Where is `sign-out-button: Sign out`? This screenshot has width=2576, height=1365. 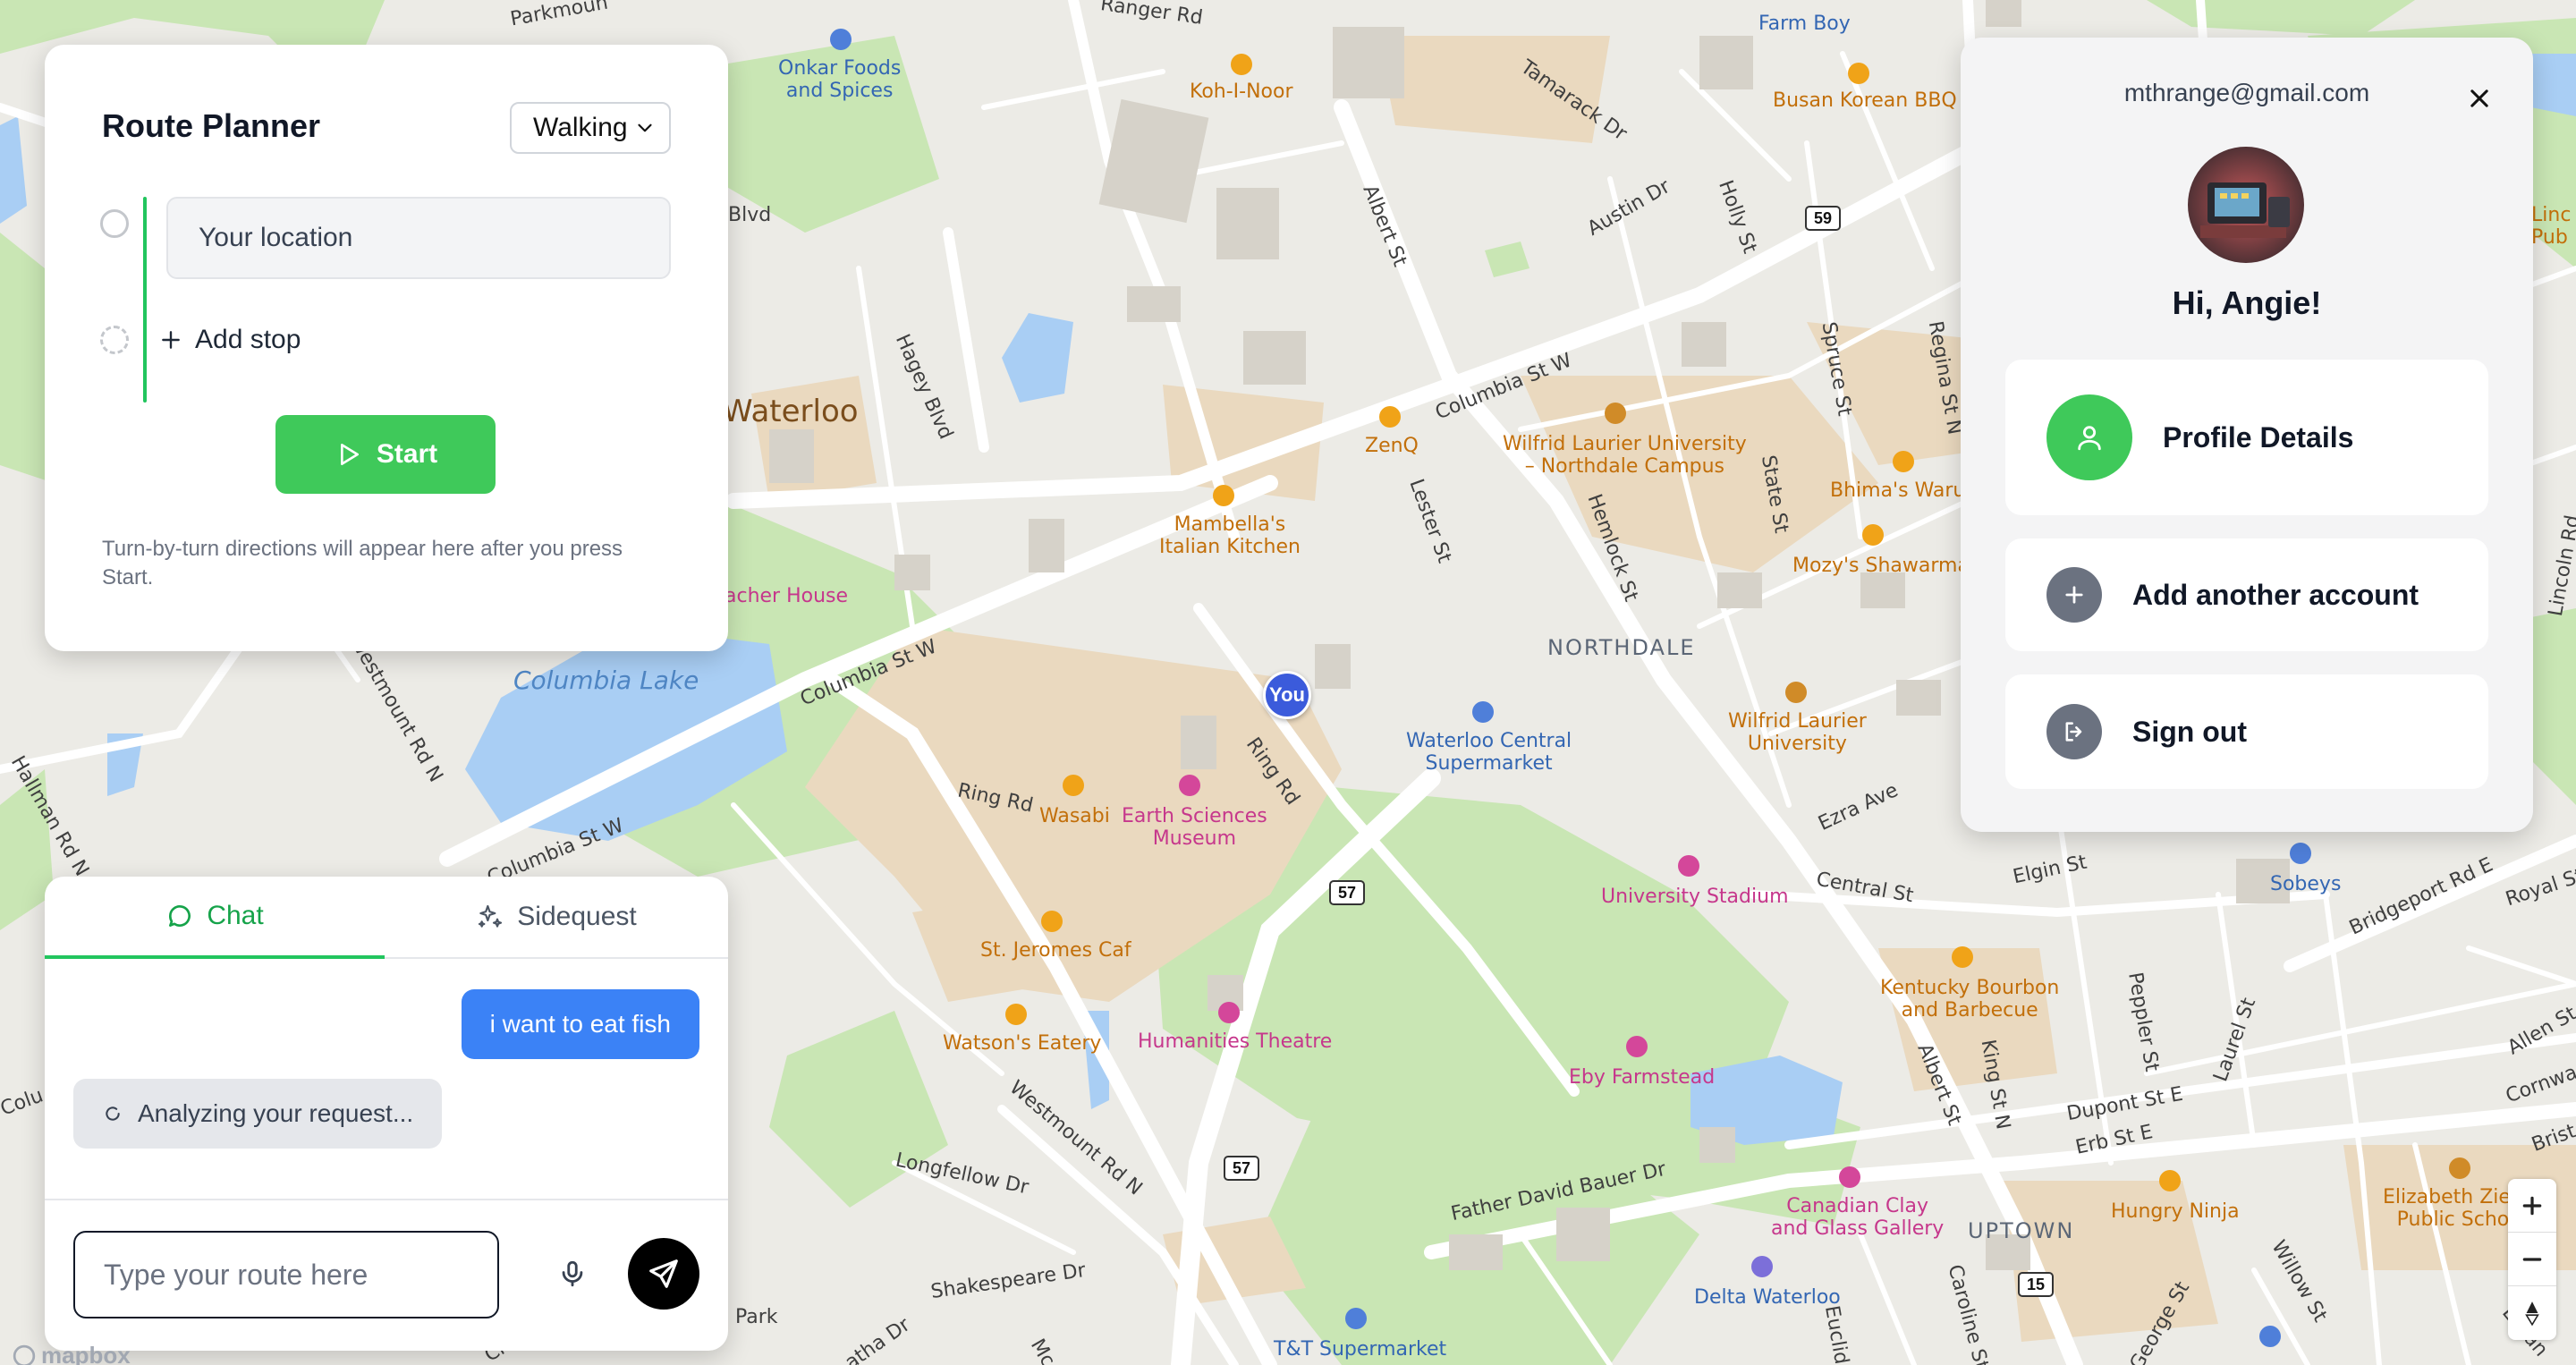
sign-out-button: Sign out is located at coordinates (2246, 731).